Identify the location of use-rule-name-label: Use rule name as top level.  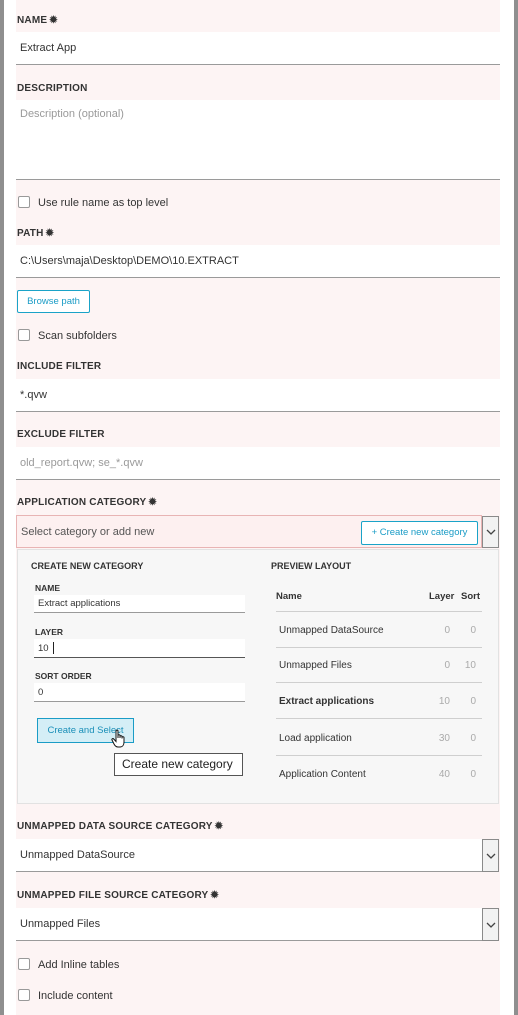
(103, 203).